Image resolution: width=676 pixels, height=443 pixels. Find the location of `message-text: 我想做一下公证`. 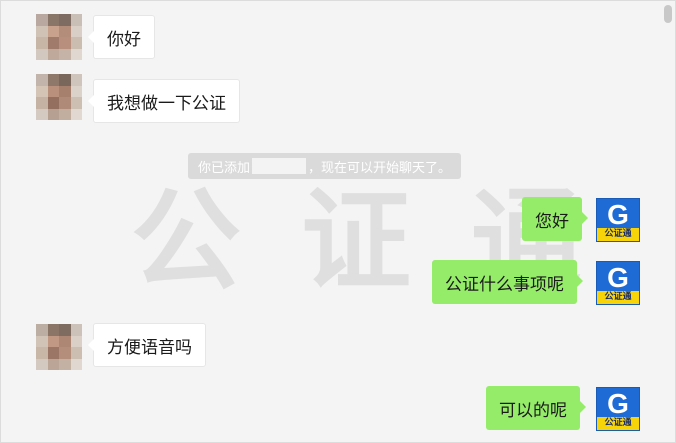

message-text: 我想做一下公证 is located at coordinates (166, 103).